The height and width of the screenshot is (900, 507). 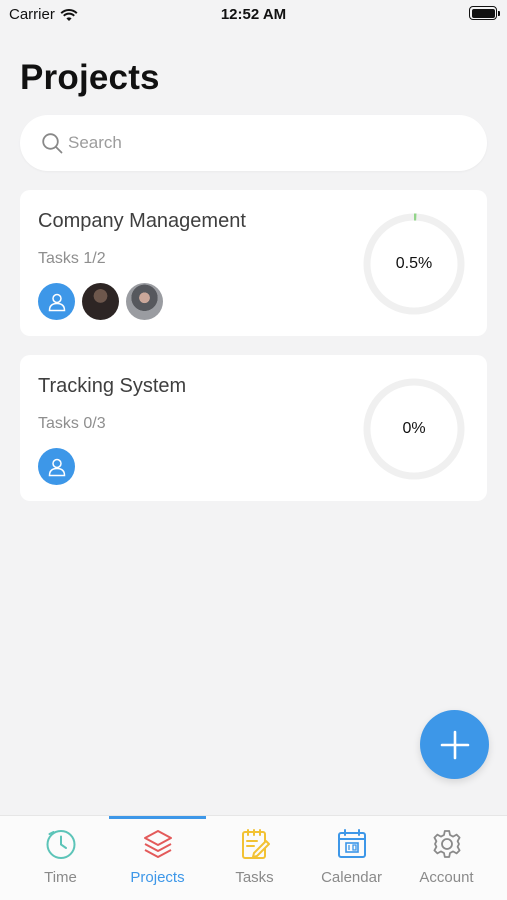 What do you see at coordinates (142, 221) in the screenshot?
I see `project-name: Company Management` at bounding box center [142, 221].